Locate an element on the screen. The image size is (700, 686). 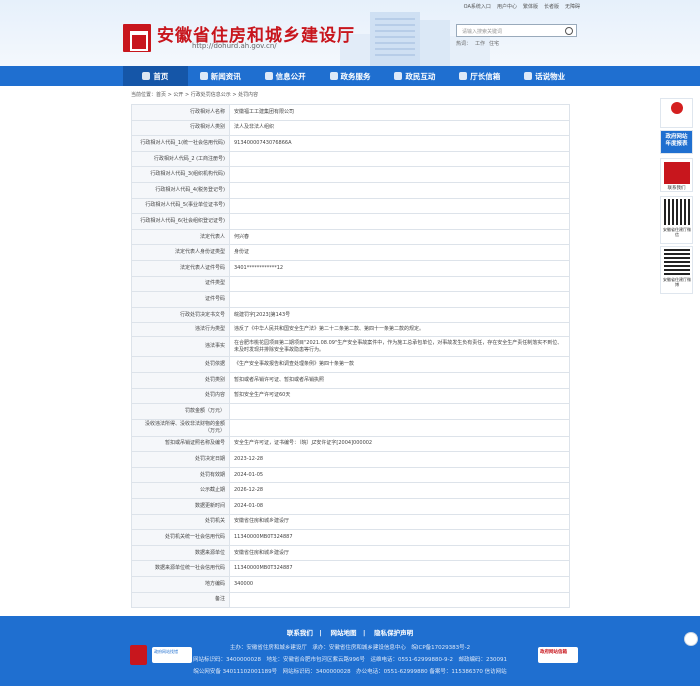
field-label: 处罚有效期 is located at coordinates (180, 475).